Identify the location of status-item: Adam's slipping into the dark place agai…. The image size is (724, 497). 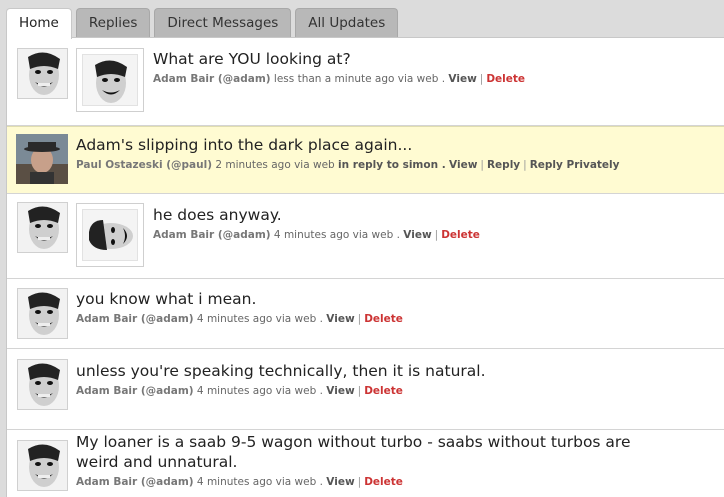
(365, 160).